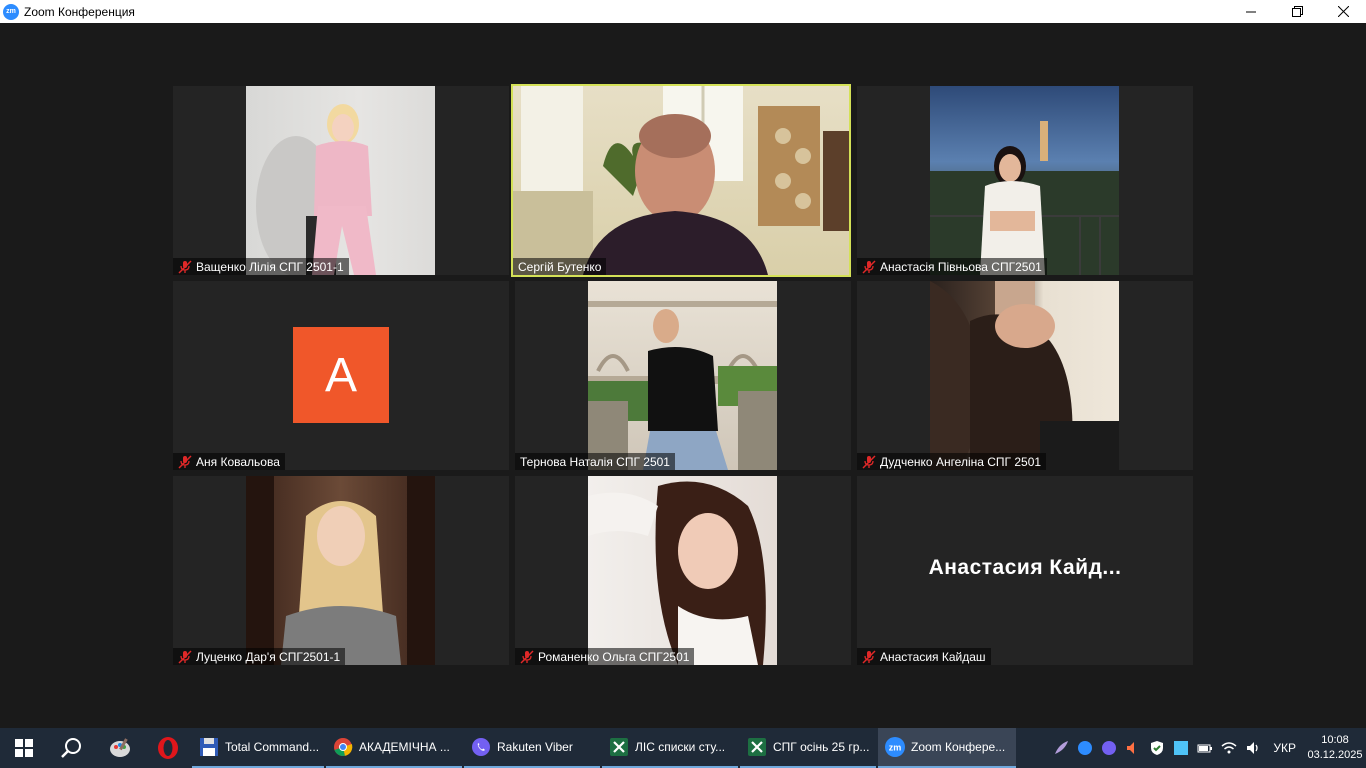 The image size is (1366, 768). I want to click on tray-battery-icon, so click(1205, 748).